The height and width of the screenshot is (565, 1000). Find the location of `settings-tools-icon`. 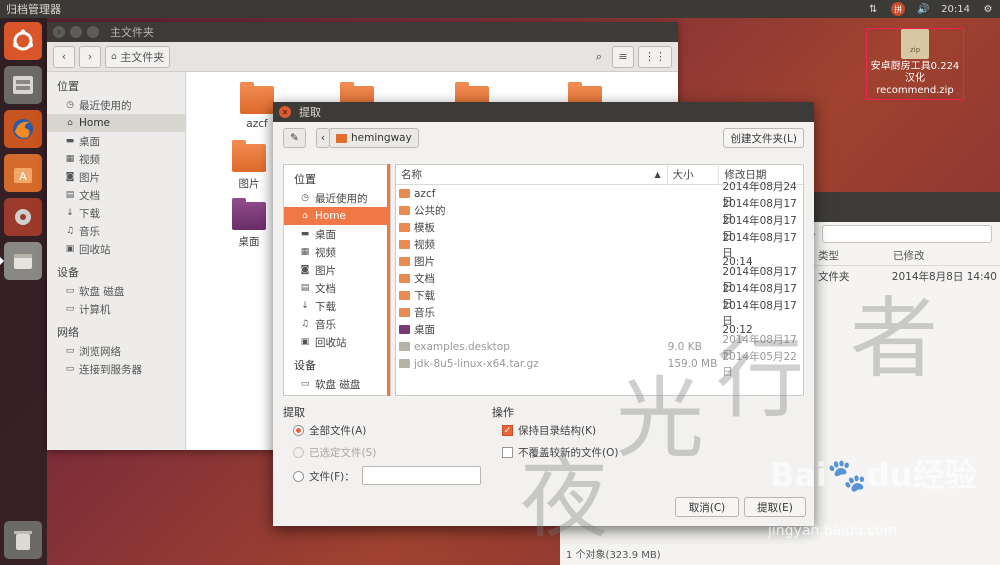

settings-tools-icon is located at coordinates (23, 217).